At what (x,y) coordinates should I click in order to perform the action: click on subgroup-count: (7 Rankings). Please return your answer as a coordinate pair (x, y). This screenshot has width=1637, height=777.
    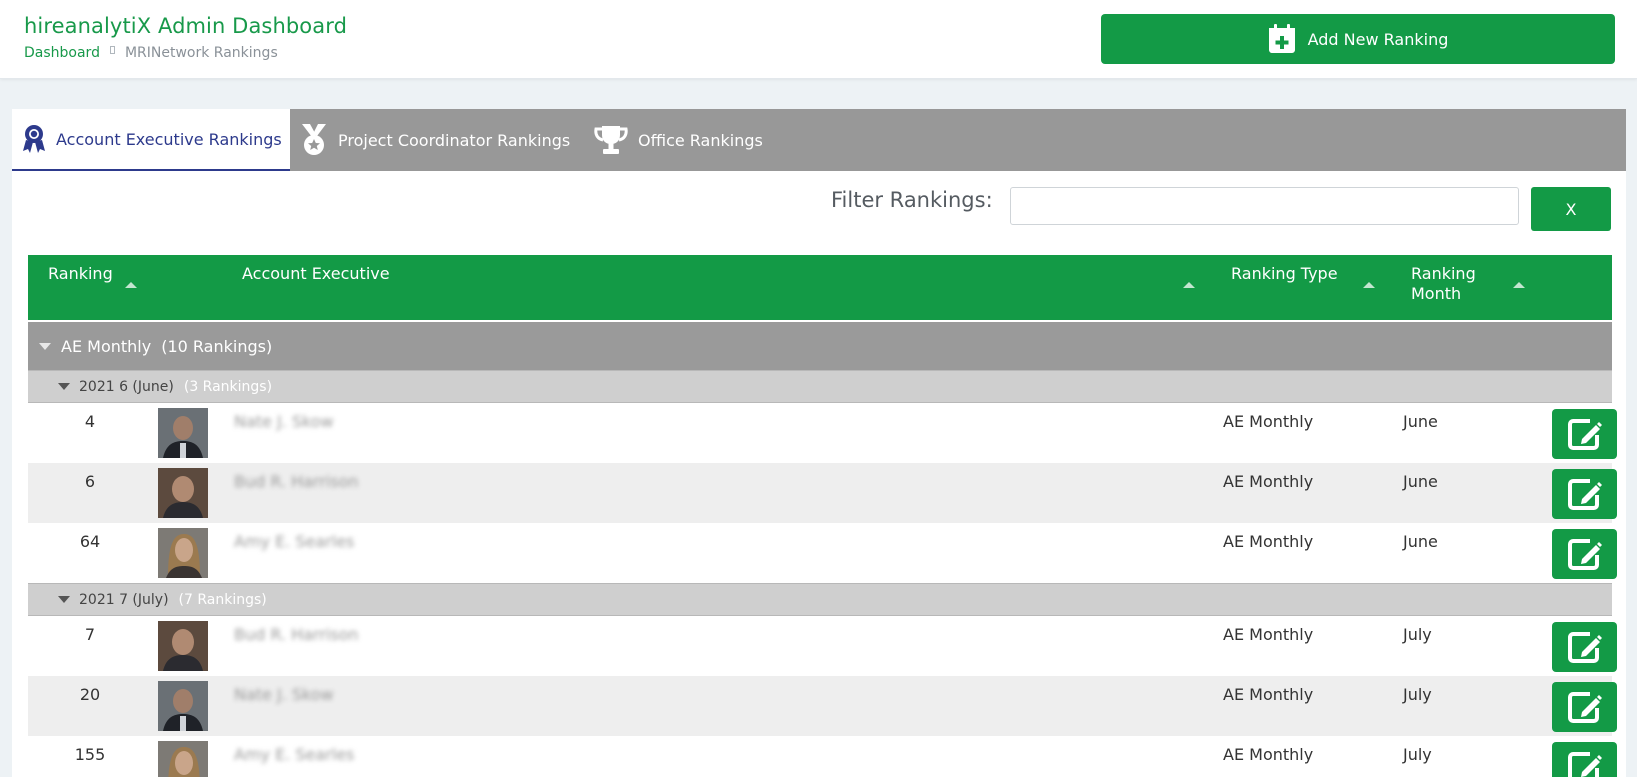
    Looking at the image, I should click on (222, 599).